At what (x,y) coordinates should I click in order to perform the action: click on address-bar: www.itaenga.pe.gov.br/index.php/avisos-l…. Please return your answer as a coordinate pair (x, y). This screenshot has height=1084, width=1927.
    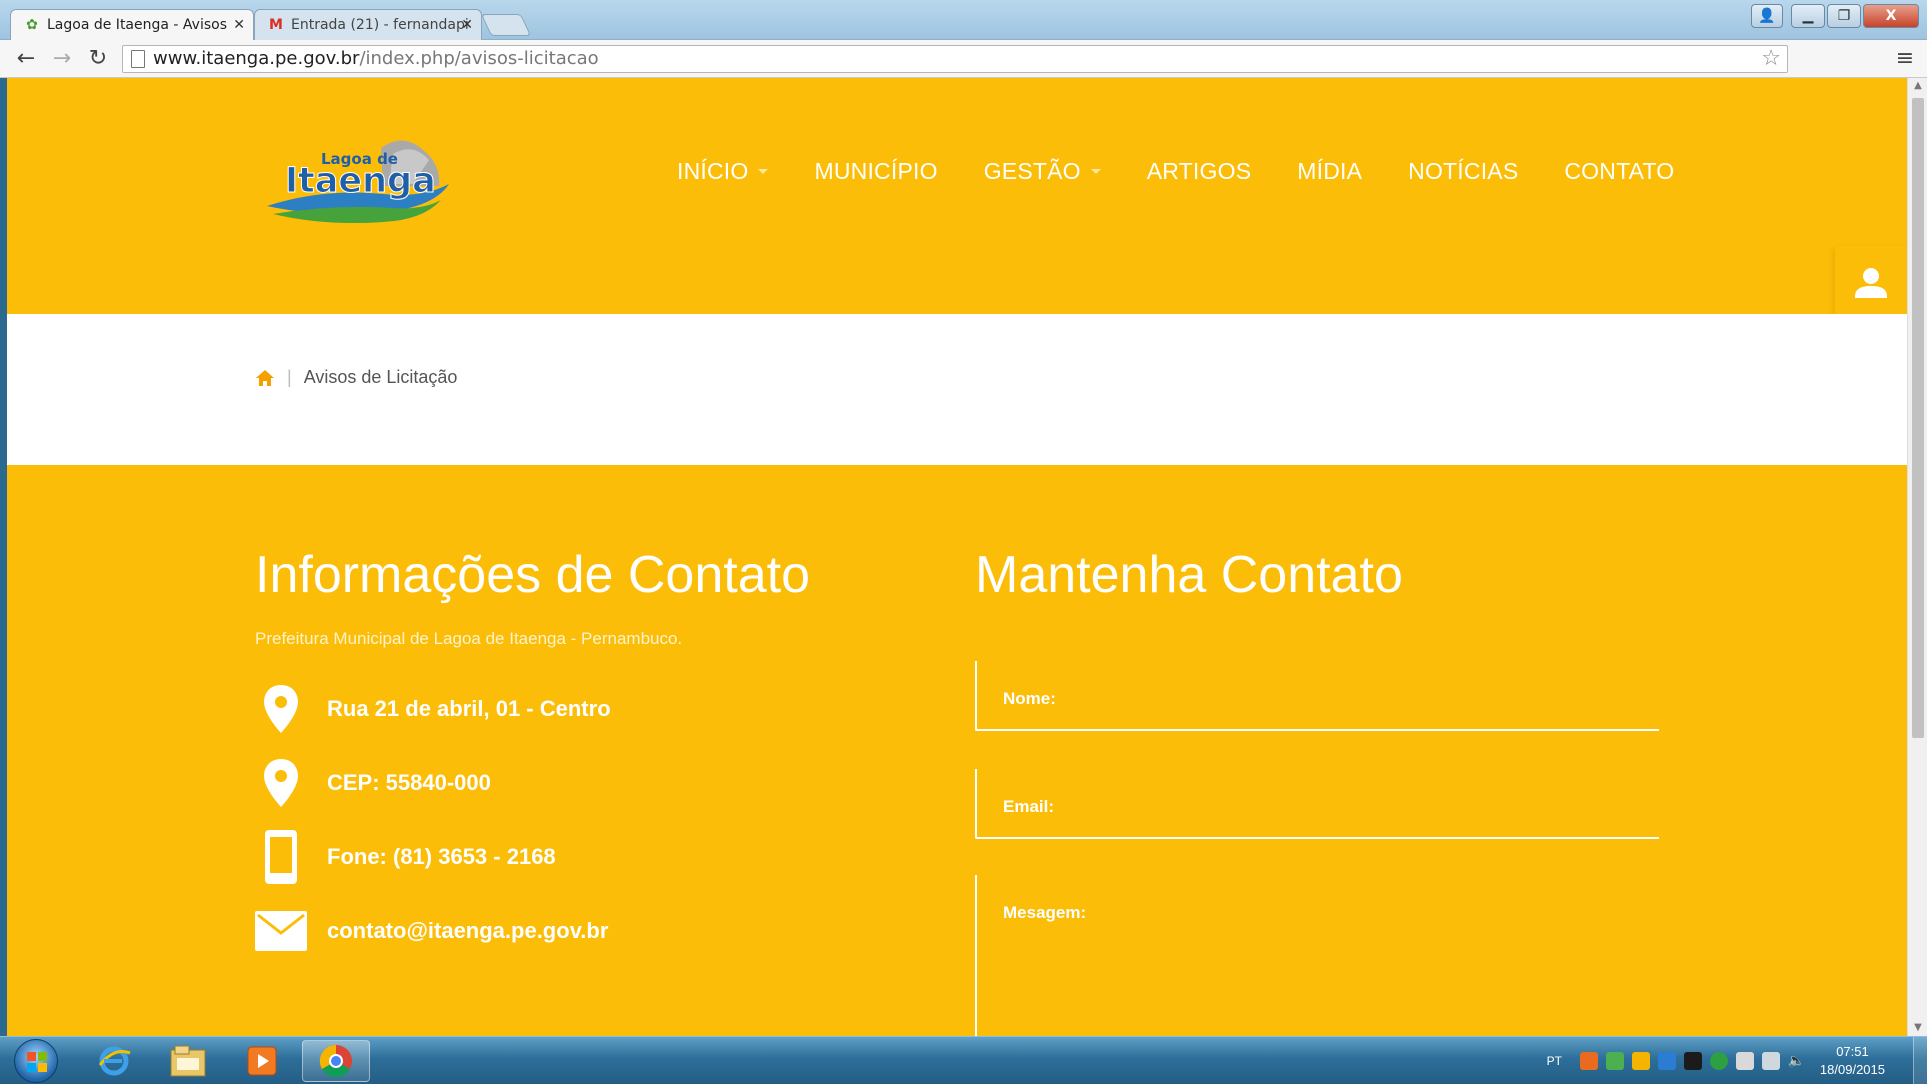
    Looking at the image, I should click on (955, 59).